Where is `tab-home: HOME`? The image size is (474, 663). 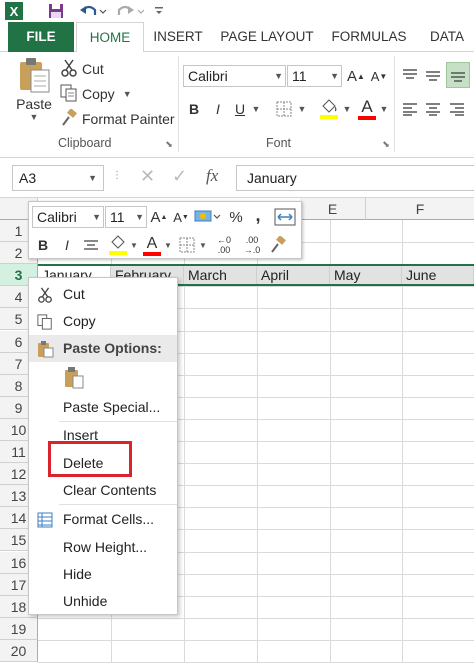
tab-home: HOME is located at coordinates (110, 37).